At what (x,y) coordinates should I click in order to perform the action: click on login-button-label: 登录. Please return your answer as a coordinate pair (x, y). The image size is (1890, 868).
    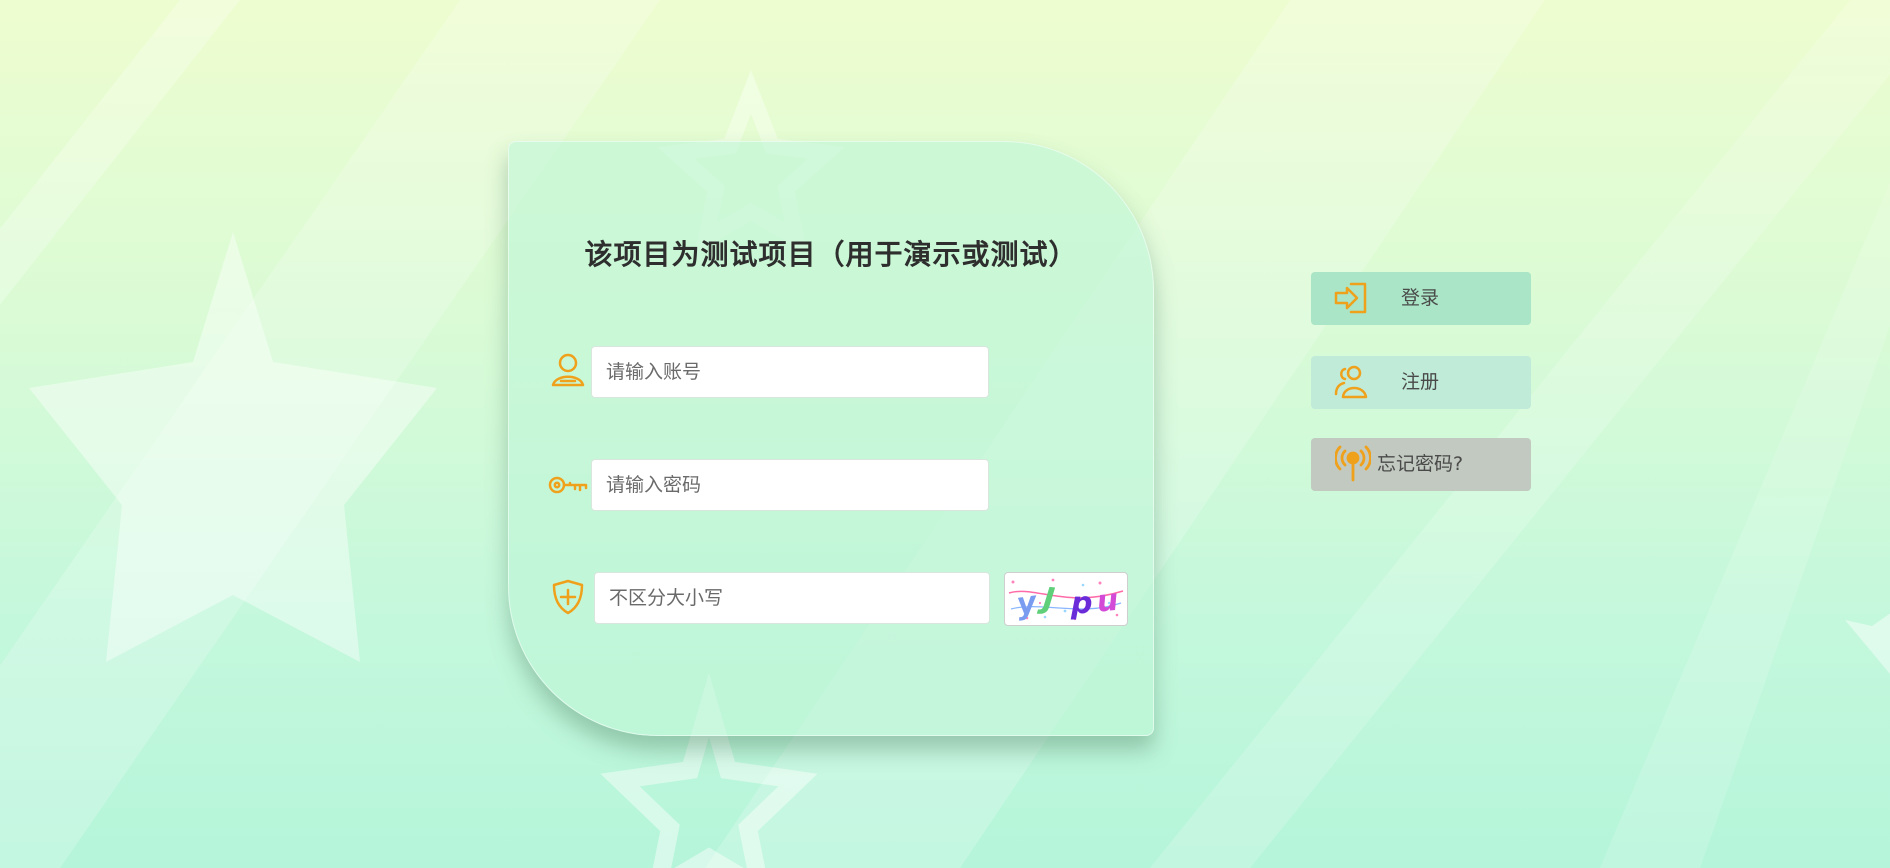
    Looking at the image, I should click on (1420, 298).